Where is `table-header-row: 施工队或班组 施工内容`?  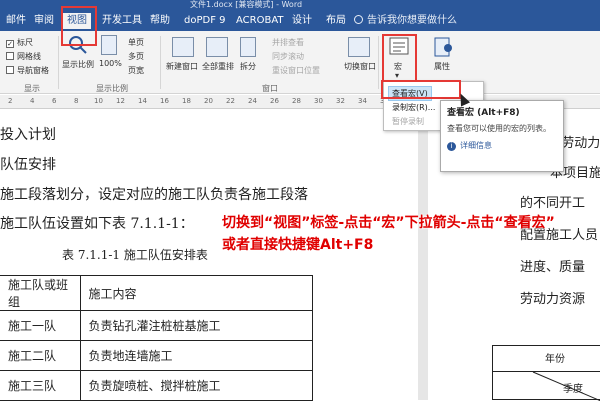 table-header-row: 施工队或班组 施工内容 is located at coordinates (156, 293).